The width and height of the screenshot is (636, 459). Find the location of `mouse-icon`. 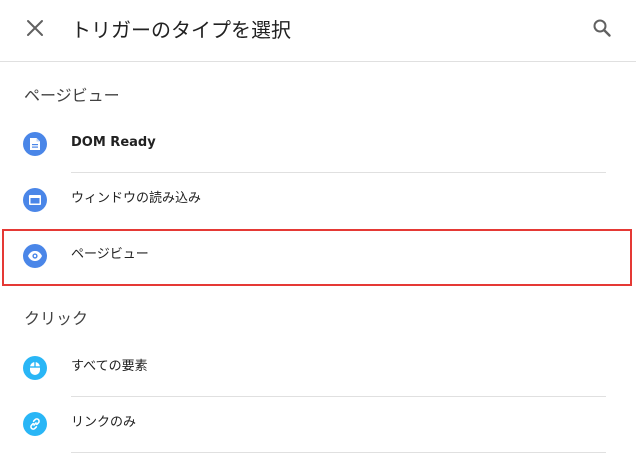

mouse-icon is located at coordinates (35, 368).